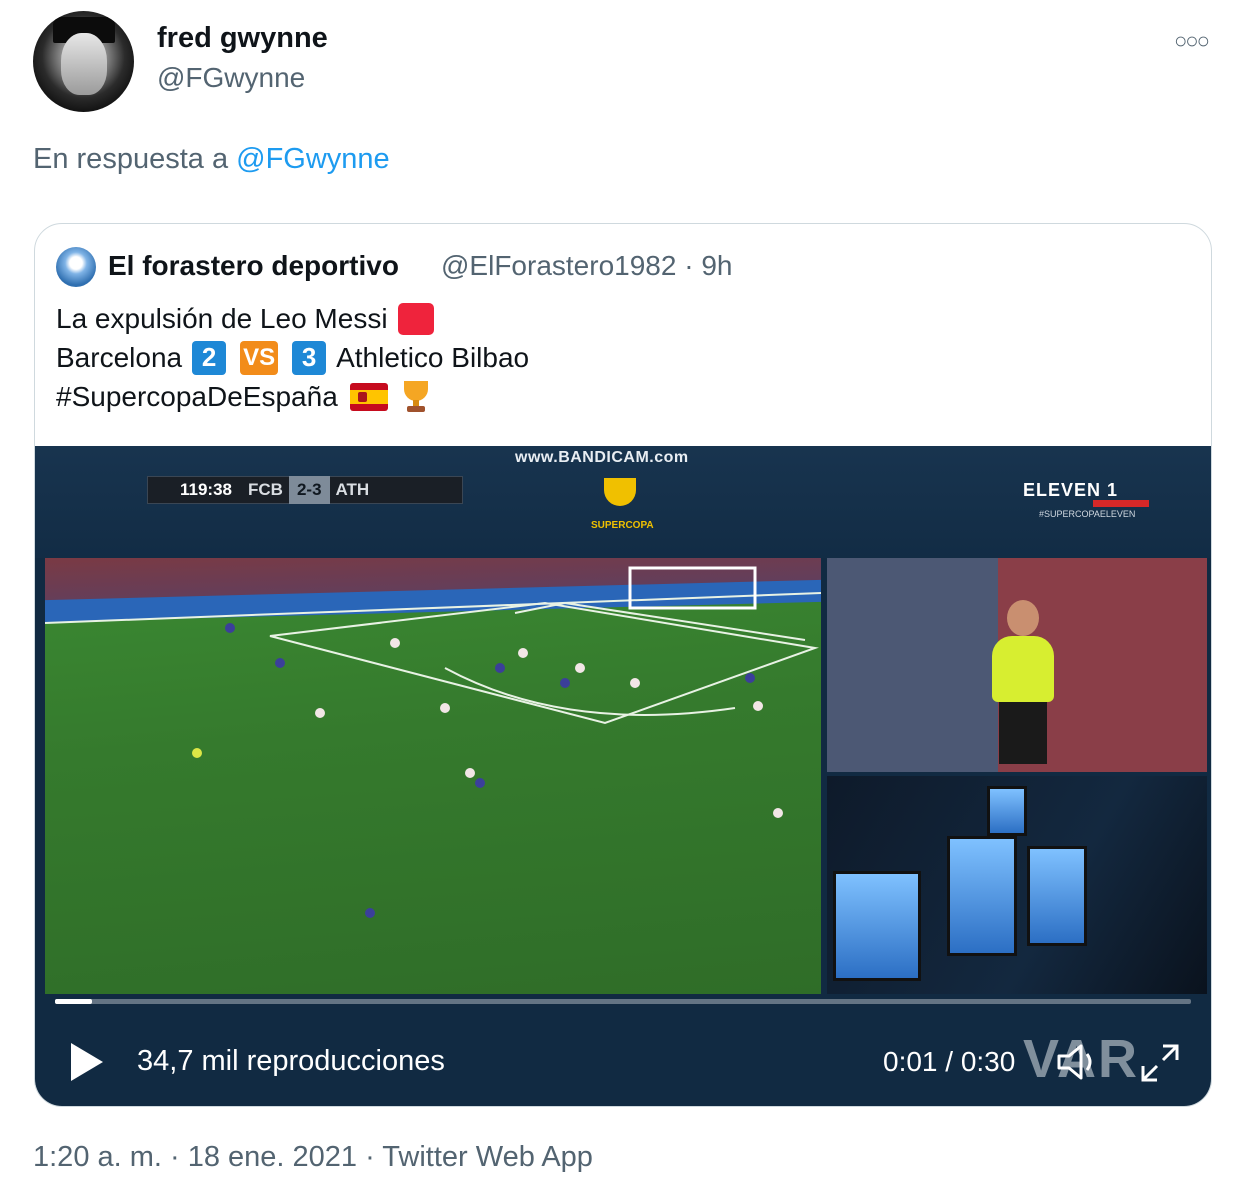  I want to click on referee-head, so click(1023, 618).